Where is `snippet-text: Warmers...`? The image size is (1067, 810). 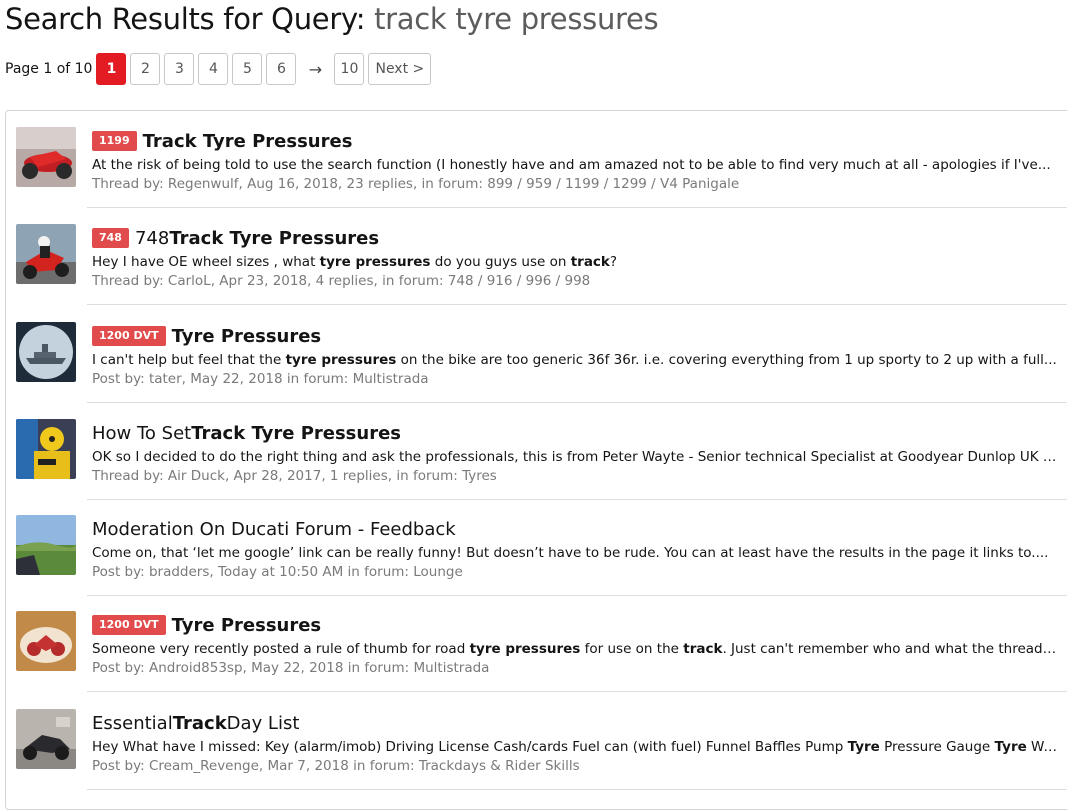 snippet-text: Warmers... is located at coordinates (1045, 747).